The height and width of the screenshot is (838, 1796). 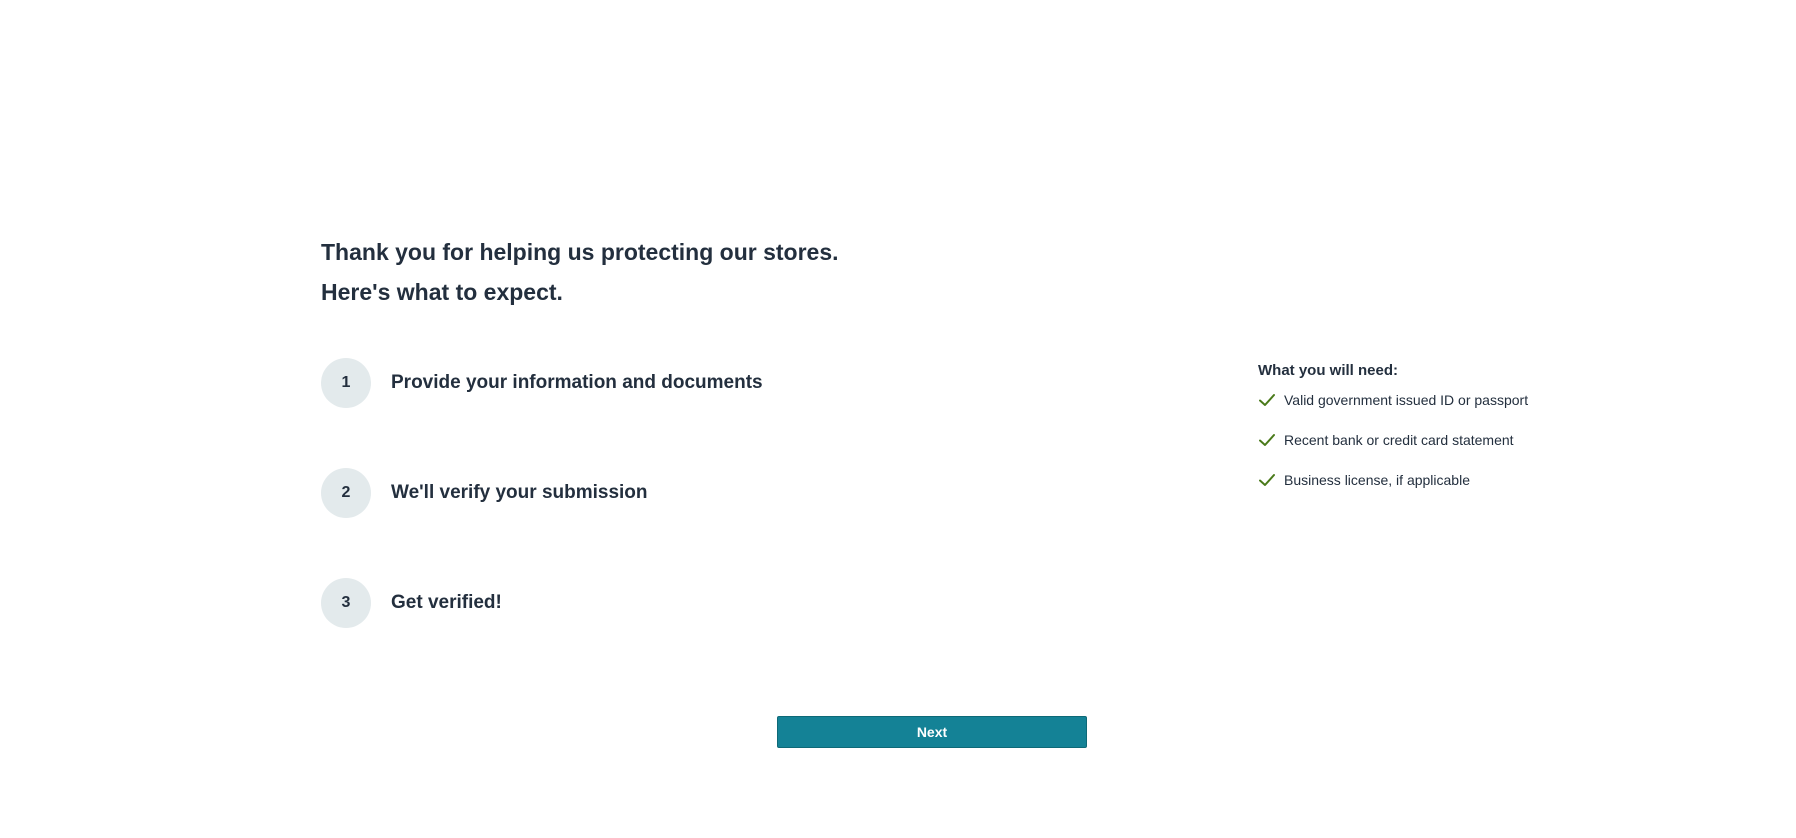 I want to click on step-label: Provide your information and documents, so click(x=577, y=382).